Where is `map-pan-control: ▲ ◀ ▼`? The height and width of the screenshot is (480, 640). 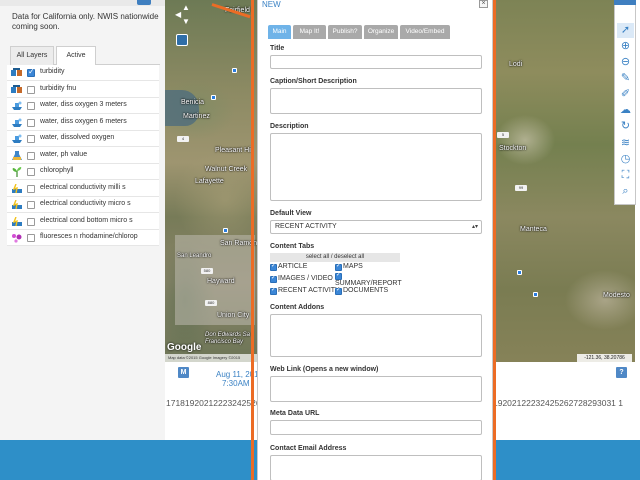 map-pan-control: ▲ ◀ ▼ is located at coordinates (185, 15).